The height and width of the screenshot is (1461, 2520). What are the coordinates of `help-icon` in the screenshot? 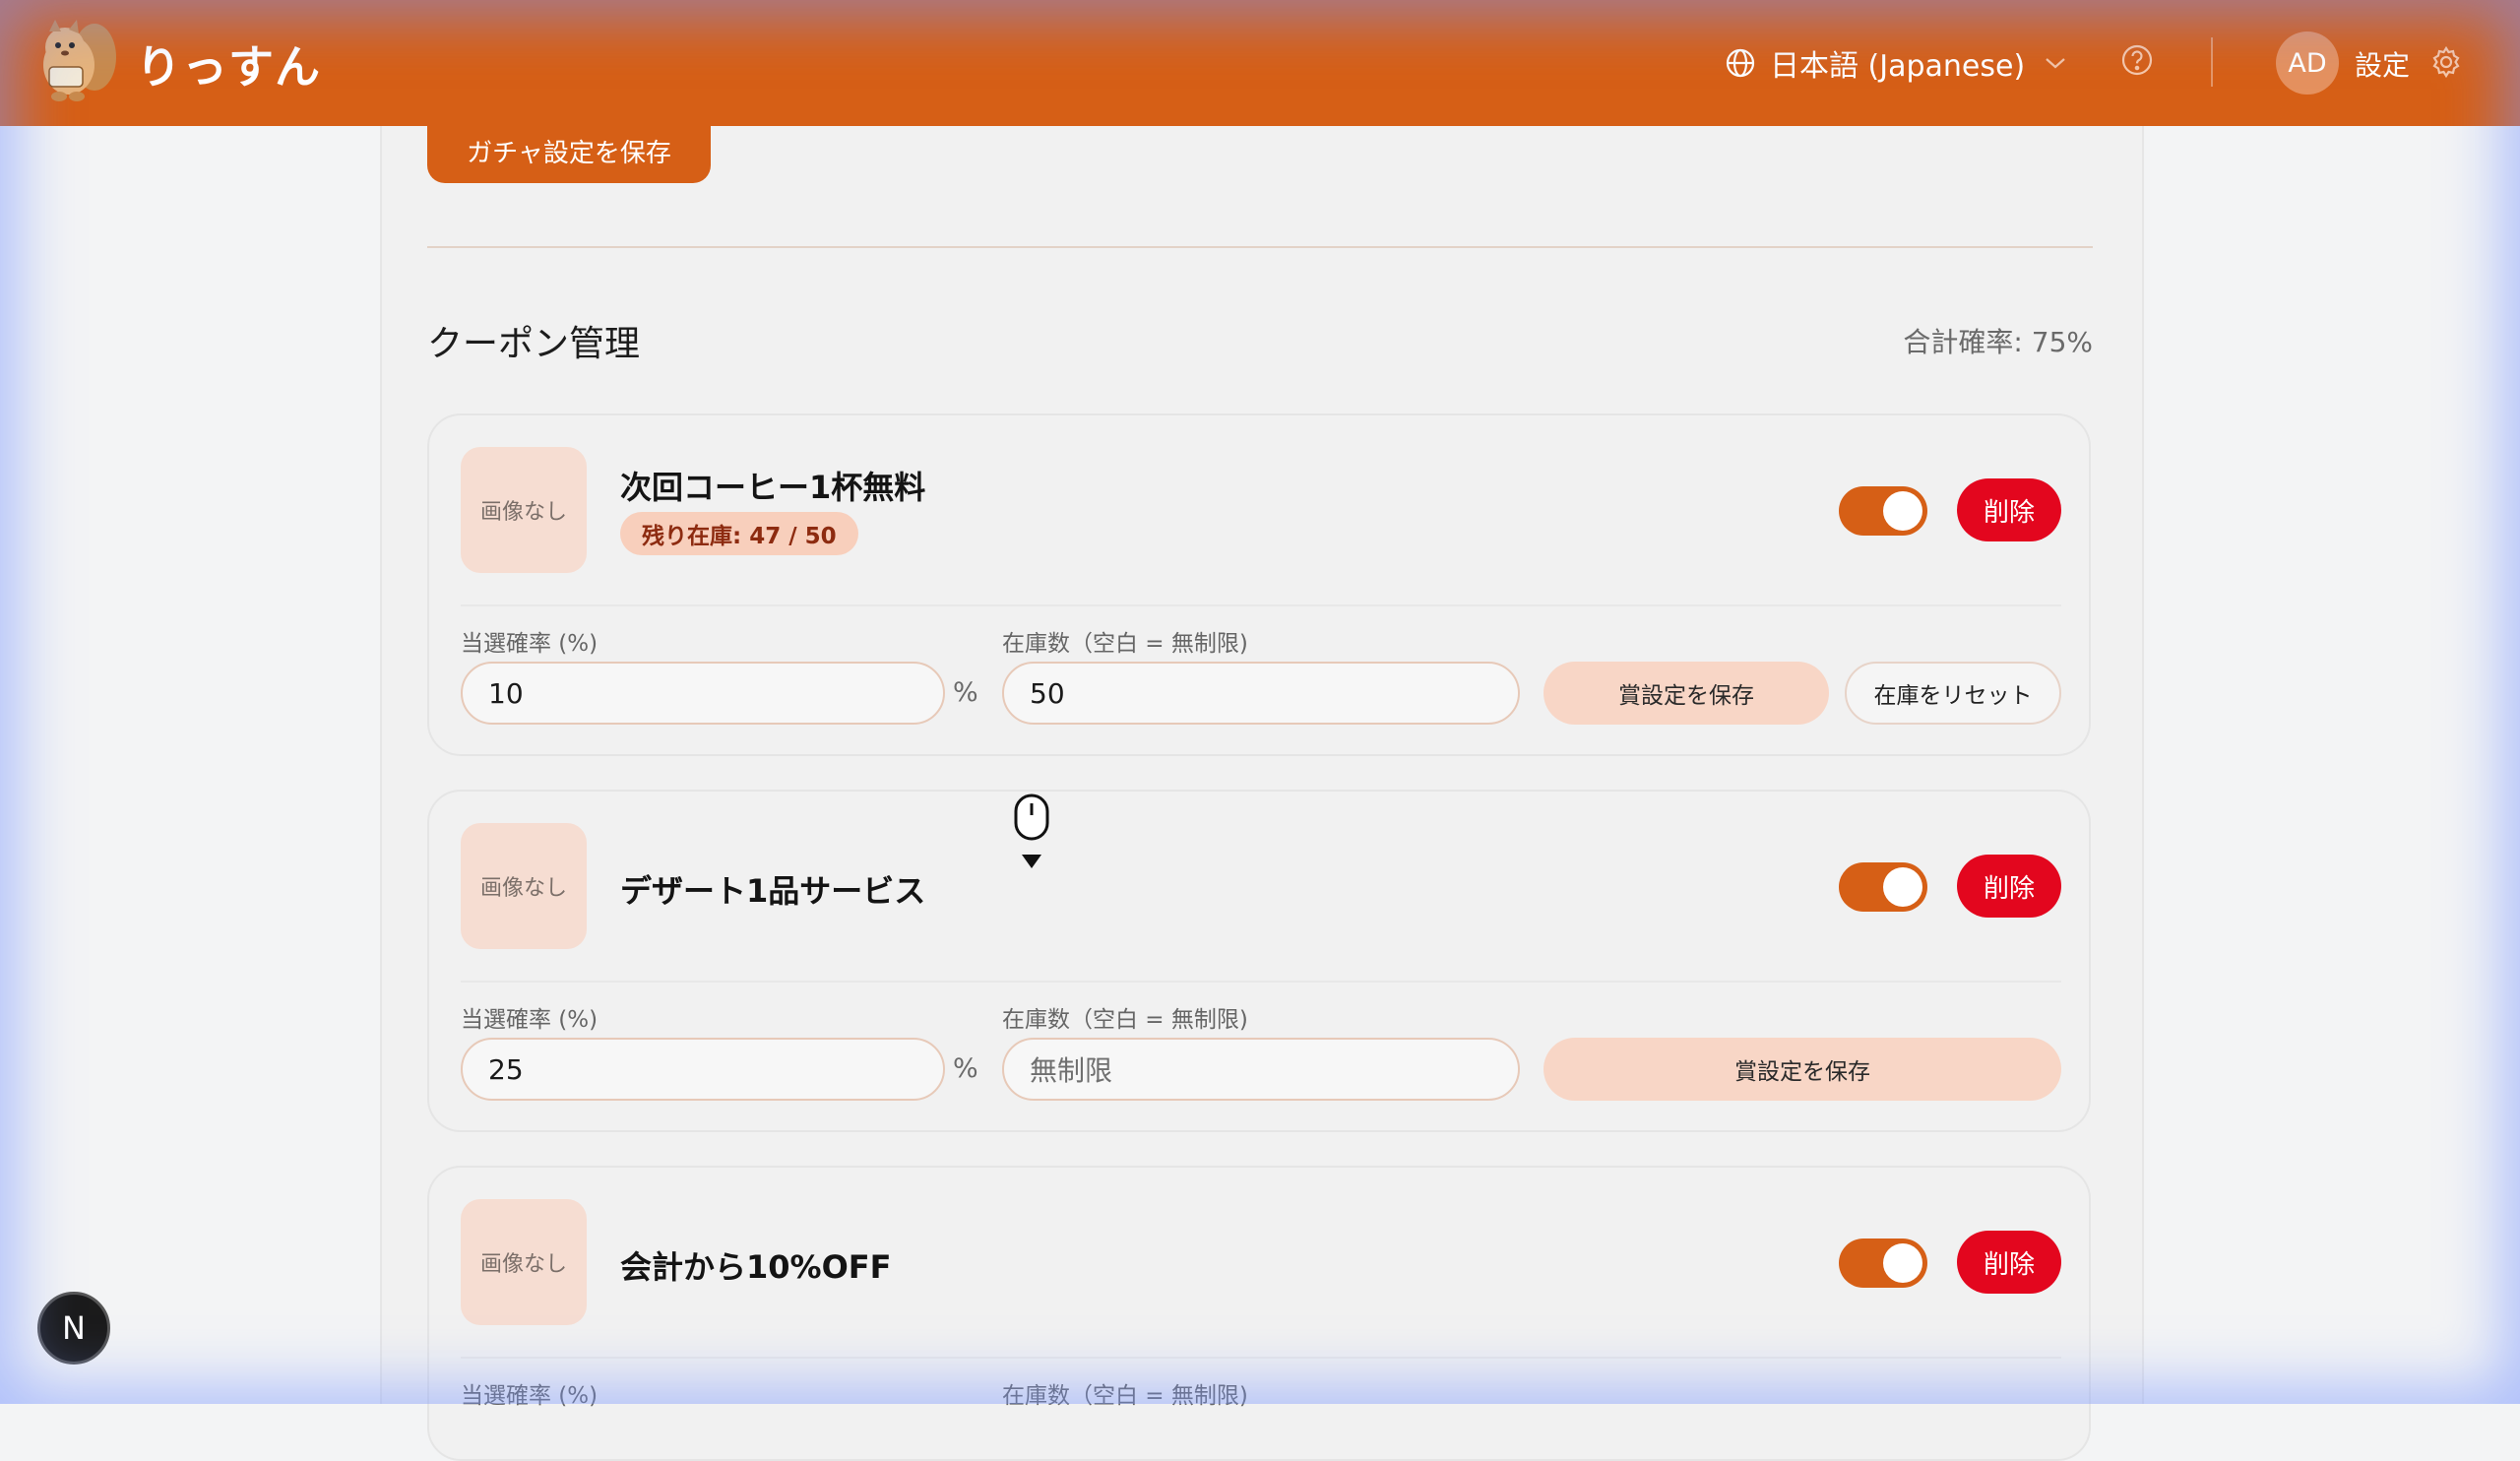 It's located at (2137, 62).